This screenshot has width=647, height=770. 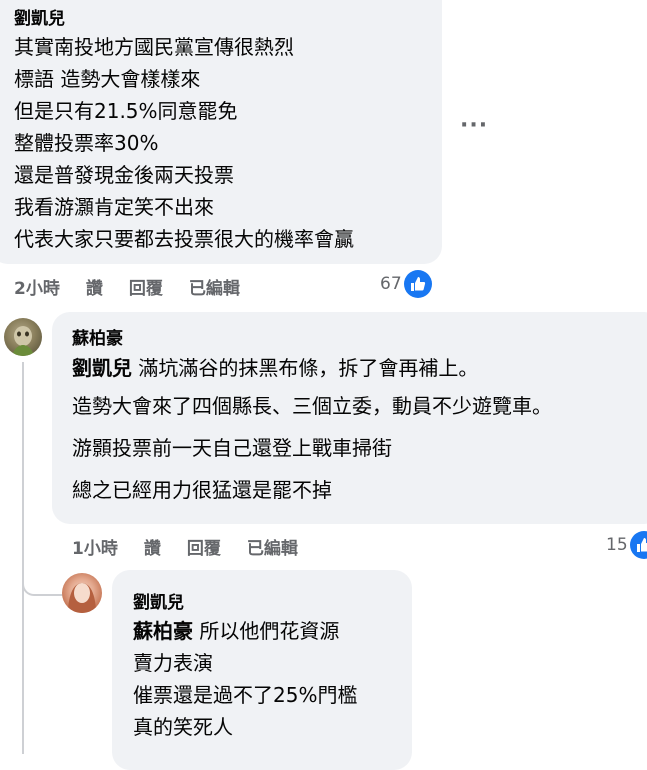 What do you see at coordinates (95, 546) in the screenshot?
I see `comment-time: 1小時` at bounding box center [95, 546].